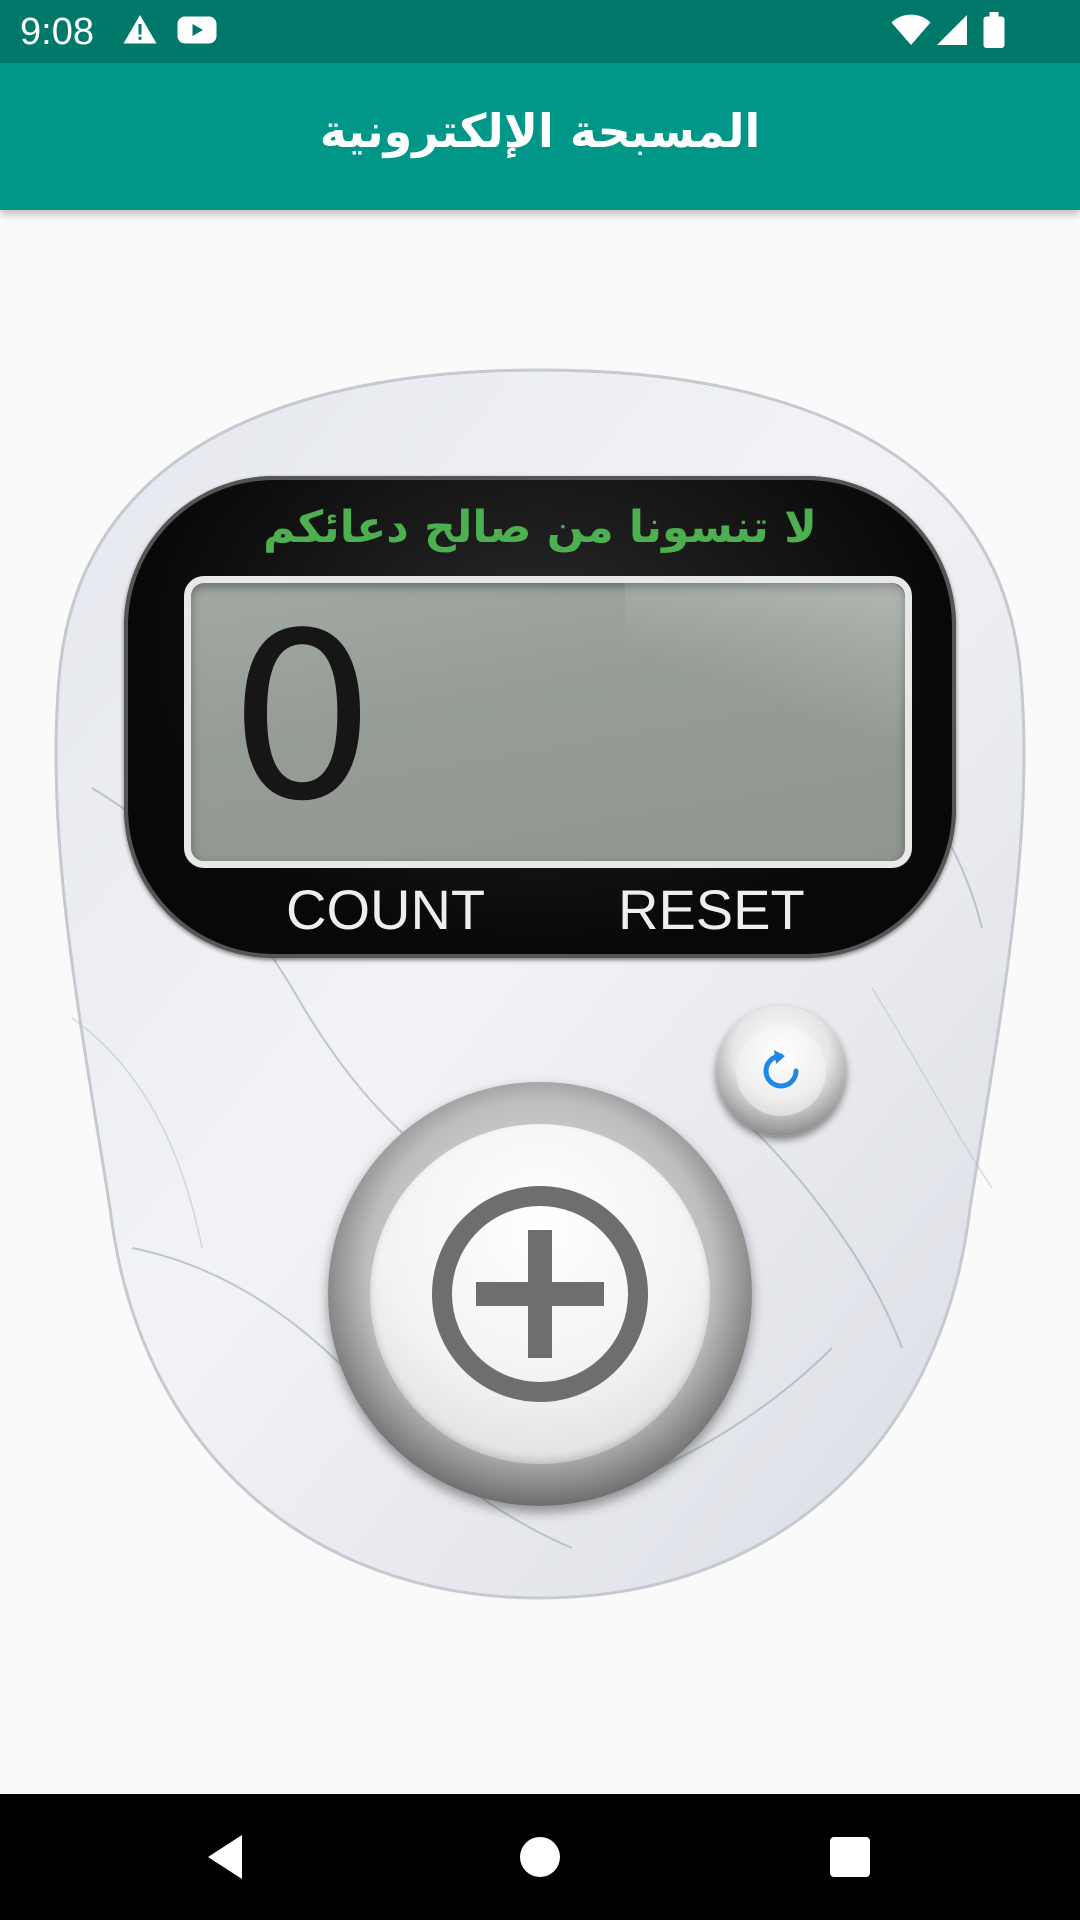 This screenshot has width=1080, height=1920. I want to click on reset-button, so click(781, 1071).